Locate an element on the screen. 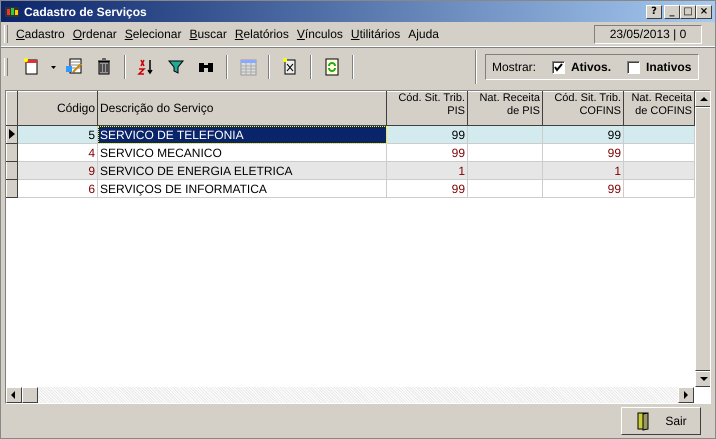  table-cell: 5 is located at coordinates (58, 135).